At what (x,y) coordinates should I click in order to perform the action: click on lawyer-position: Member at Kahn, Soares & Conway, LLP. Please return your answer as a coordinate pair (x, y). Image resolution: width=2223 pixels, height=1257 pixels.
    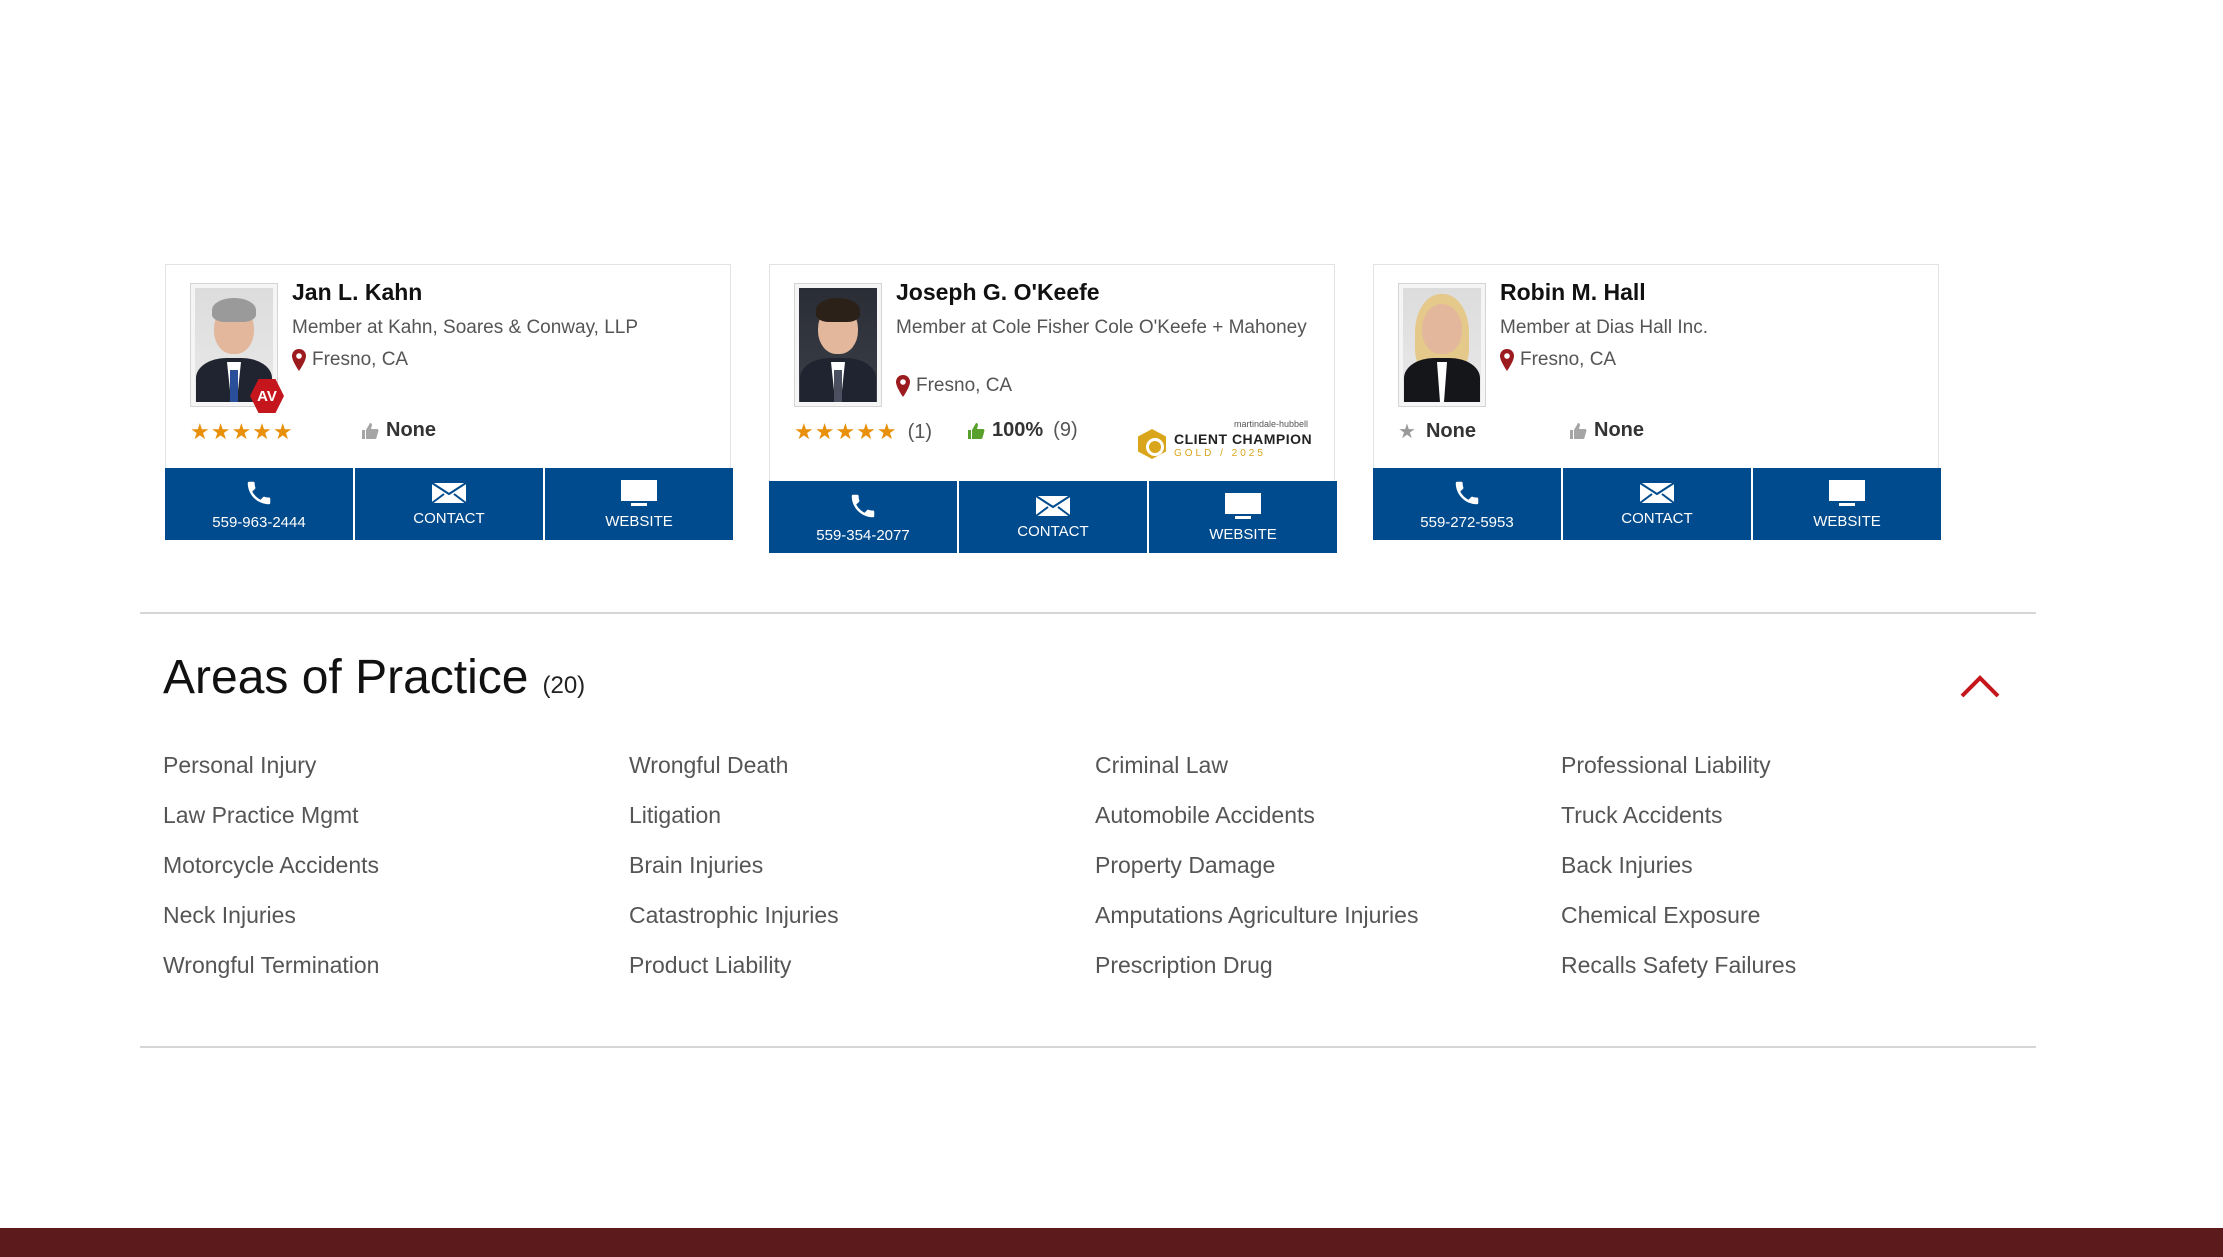
    Looking at the image, I should click on (465, 327).